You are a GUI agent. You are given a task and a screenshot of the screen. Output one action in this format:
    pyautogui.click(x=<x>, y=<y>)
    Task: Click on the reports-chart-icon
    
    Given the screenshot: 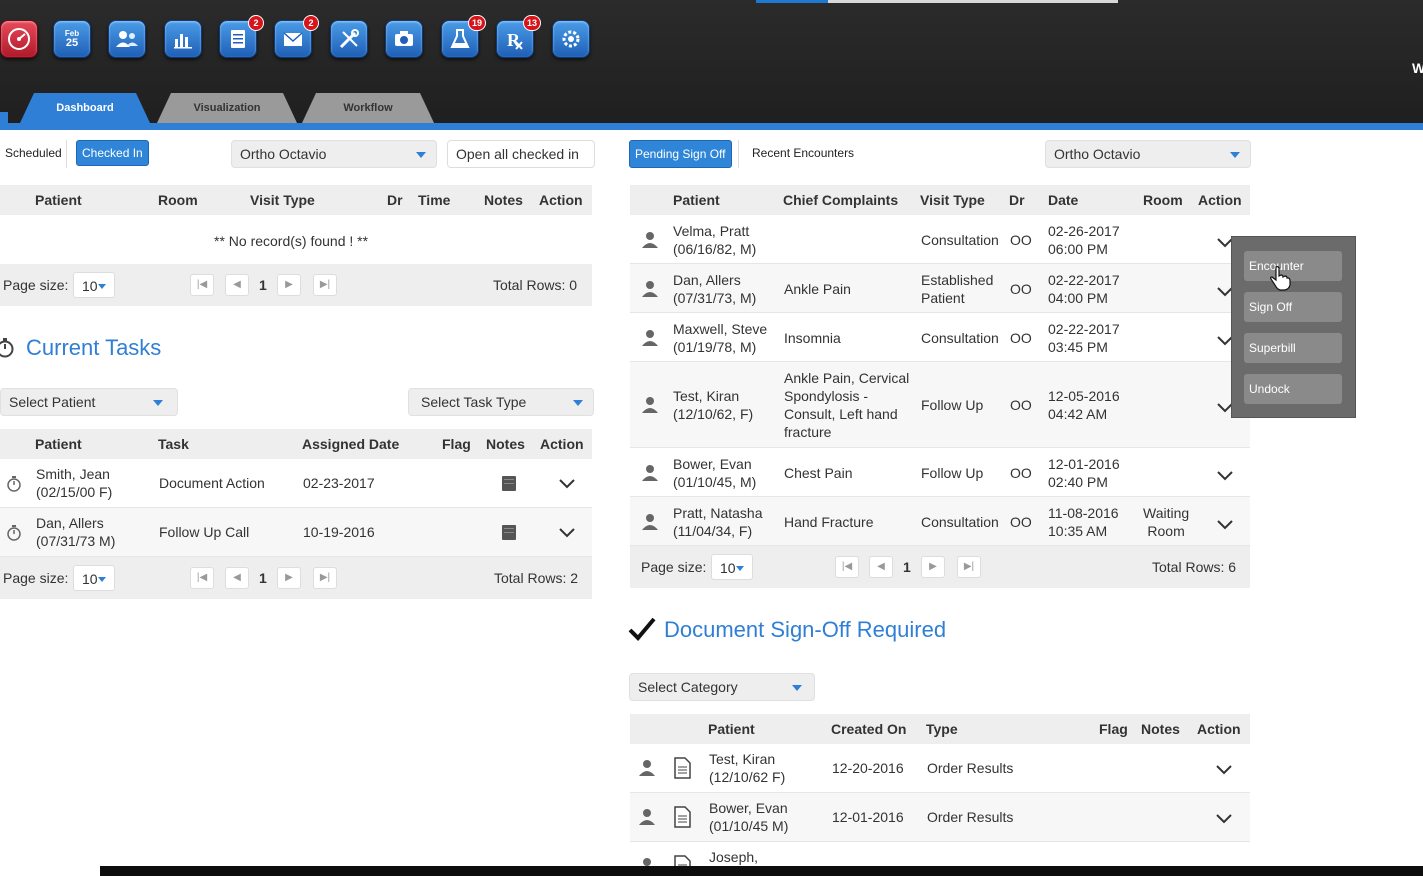 What is the action you would take?
    pyautogui.click(x=183, y=39)
    